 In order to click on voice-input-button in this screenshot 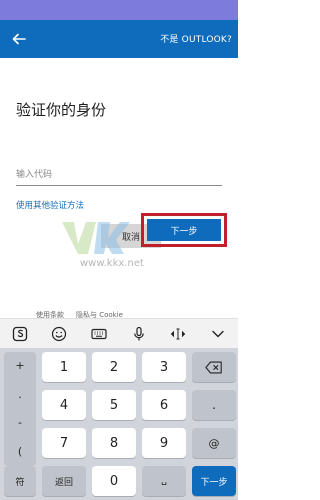, I will do `click(139, 334)`.